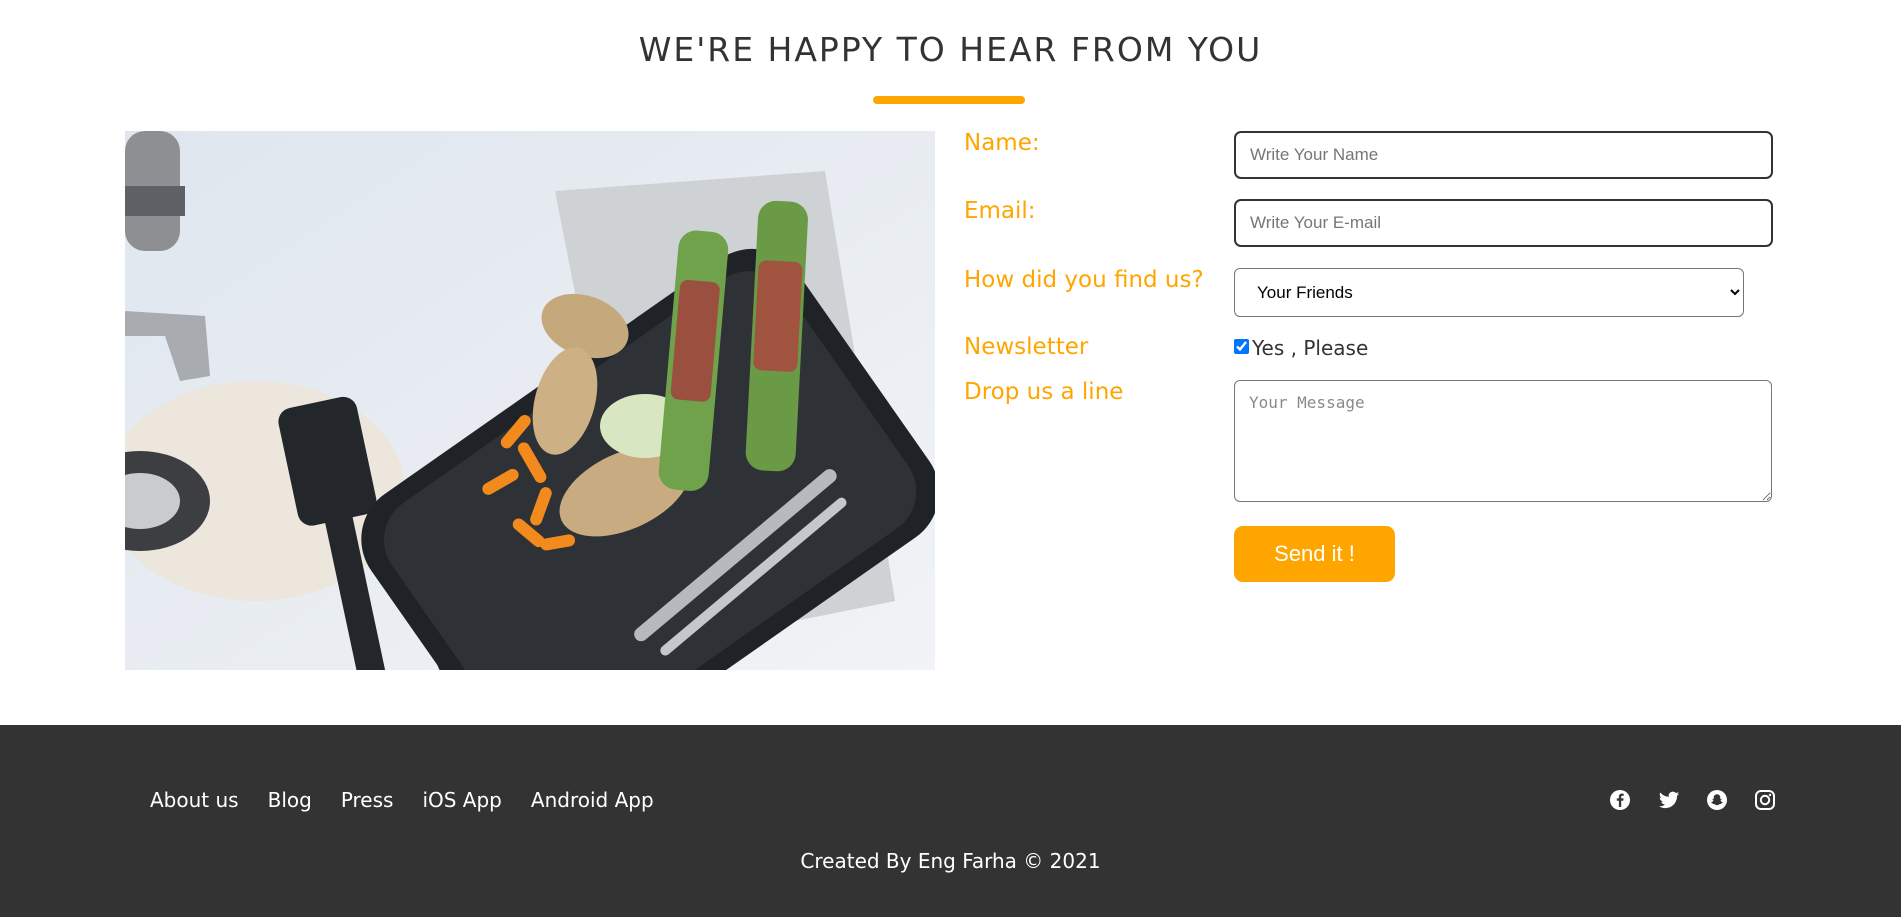 The width and height of the screenshot is (1901, 917). I want to click on twitter-icon, so click(1669, 800).